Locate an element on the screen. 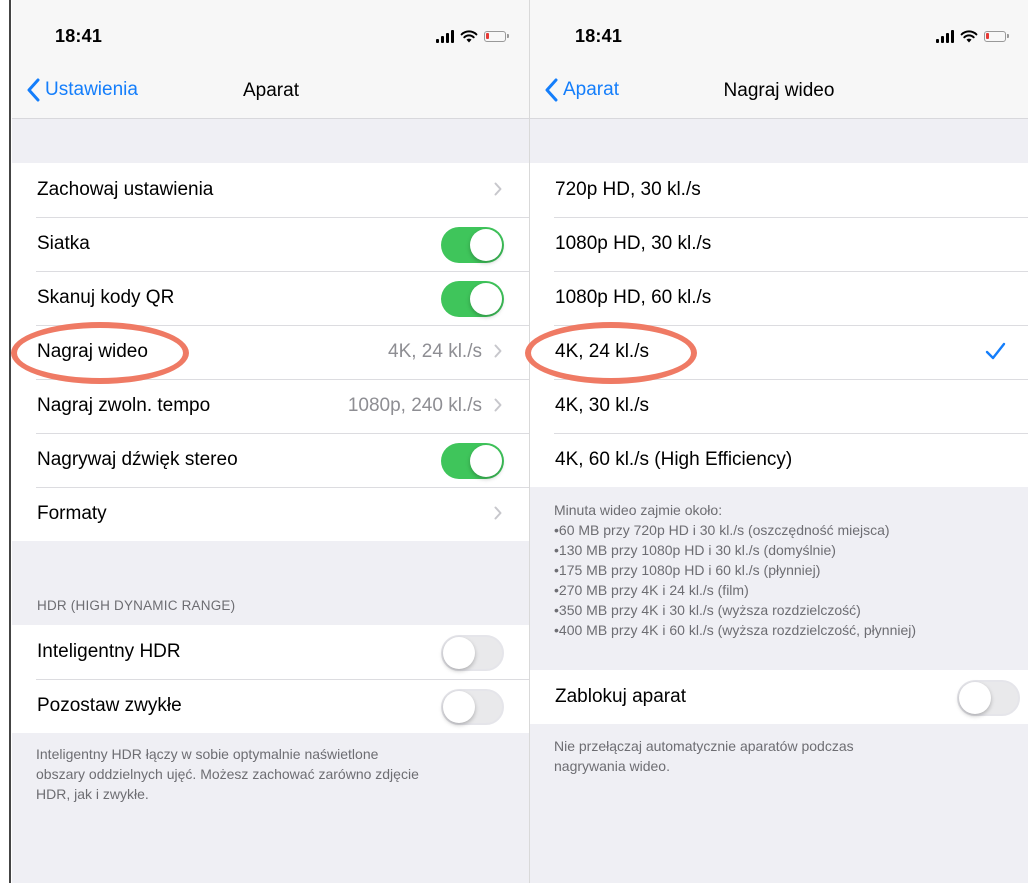 Image resolution: width=1028 pixels, height=883 pixels. option-label: 4K, 30 kl./s is located at coordinates (602, 405).